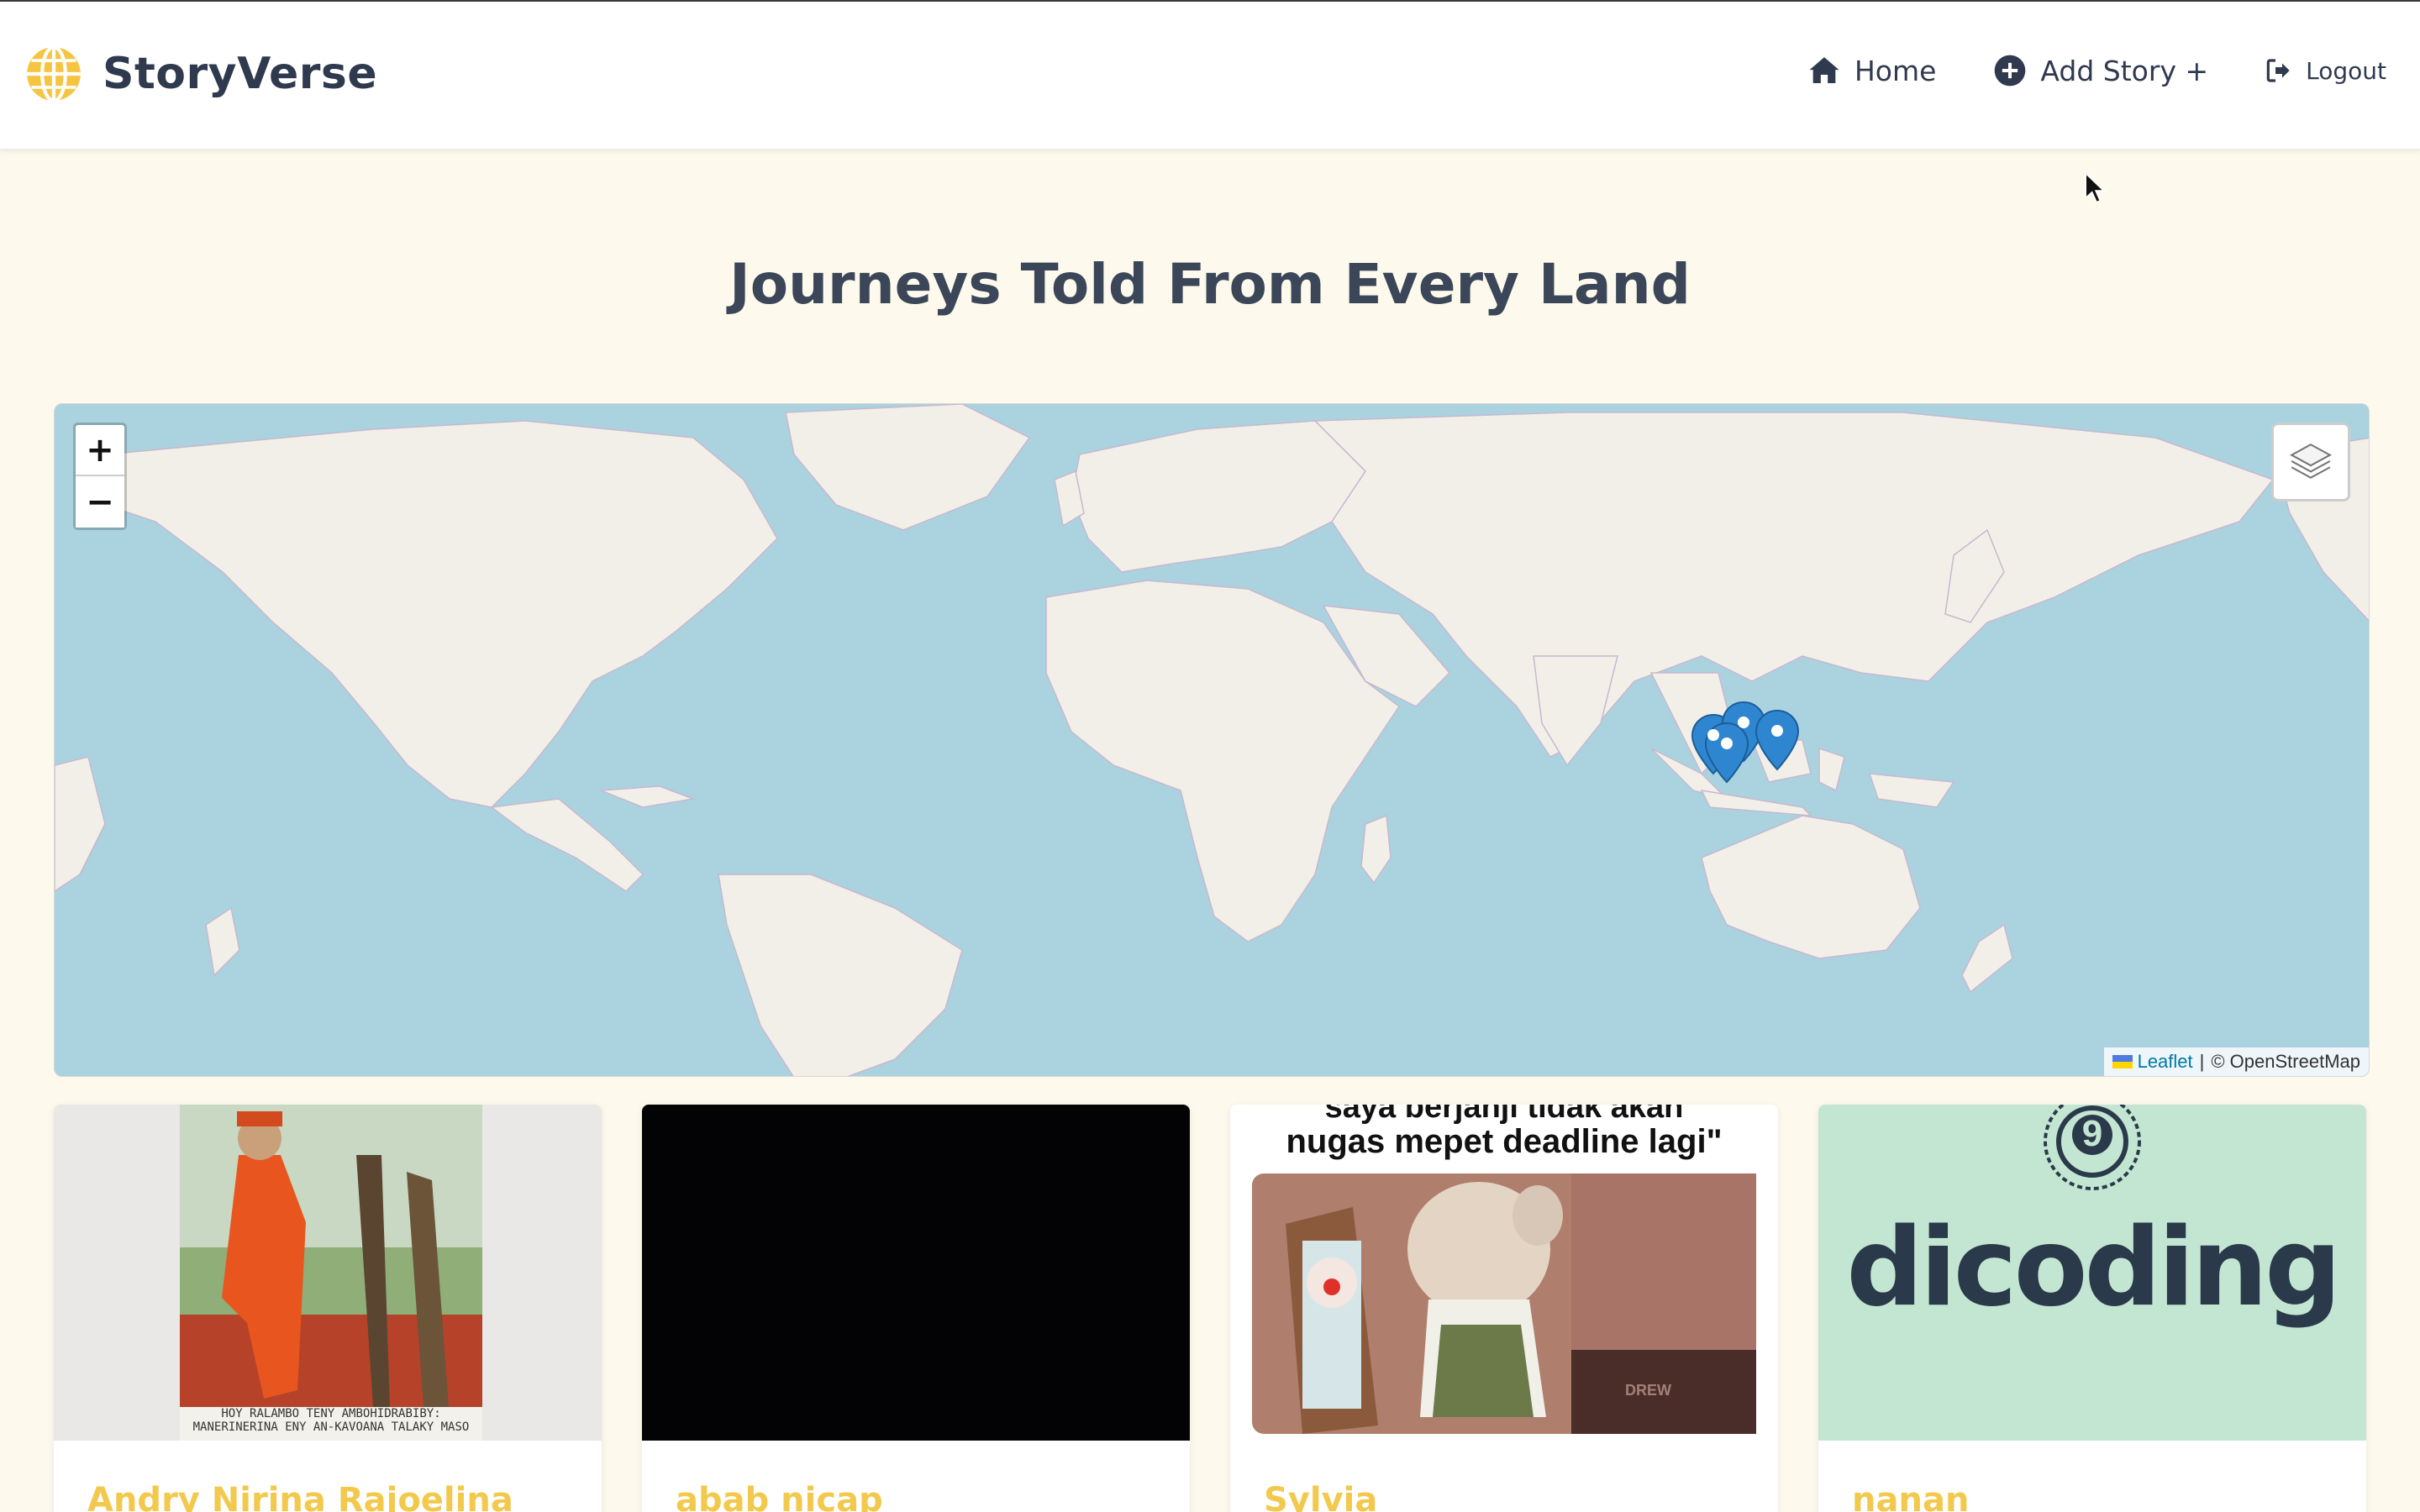 The height and width of the screenshot is (1512, 2420). Describe the element at coordinates (2124, 70) in the screenshot. I see `nav-add-story-label: Add Story +` at that location.